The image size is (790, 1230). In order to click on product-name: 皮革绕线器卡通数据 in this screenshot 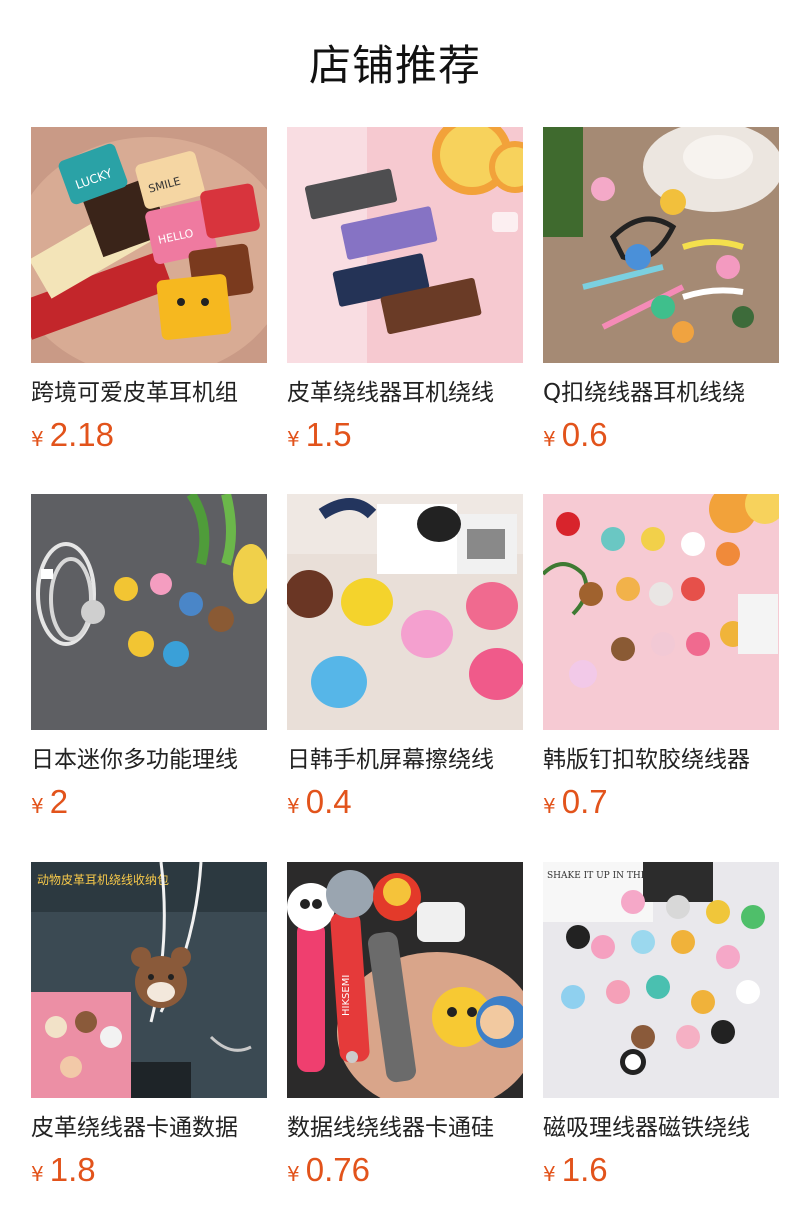, I will do `click(149, 1128)`.